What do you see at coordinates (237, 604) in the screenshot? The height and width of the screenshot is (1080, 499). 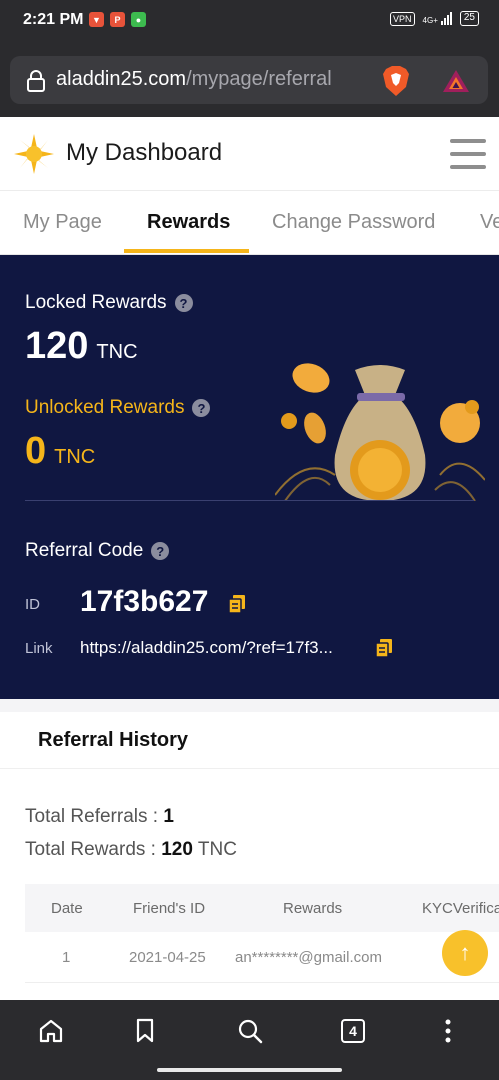 I see `copy-id-icon` at bounding box center [237, 604].